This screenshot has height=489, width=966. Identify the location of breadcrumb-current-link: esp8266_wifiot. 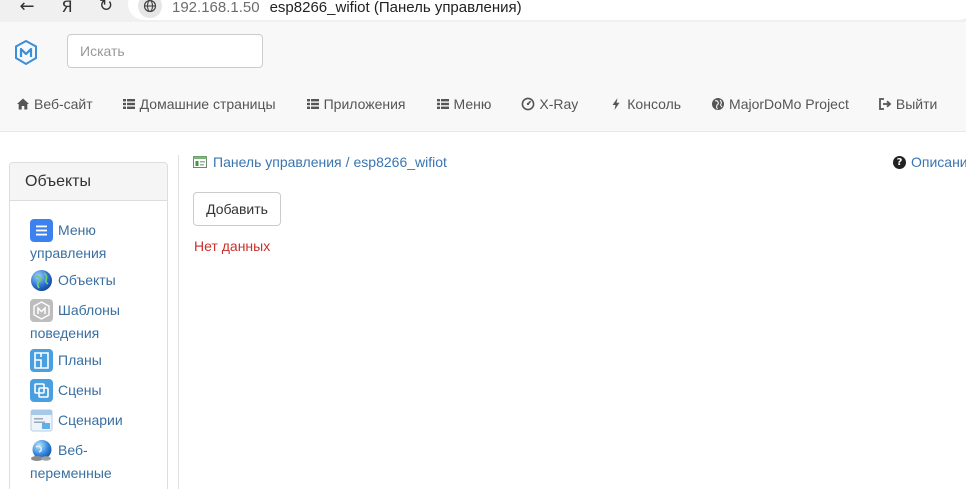
(400, 162).